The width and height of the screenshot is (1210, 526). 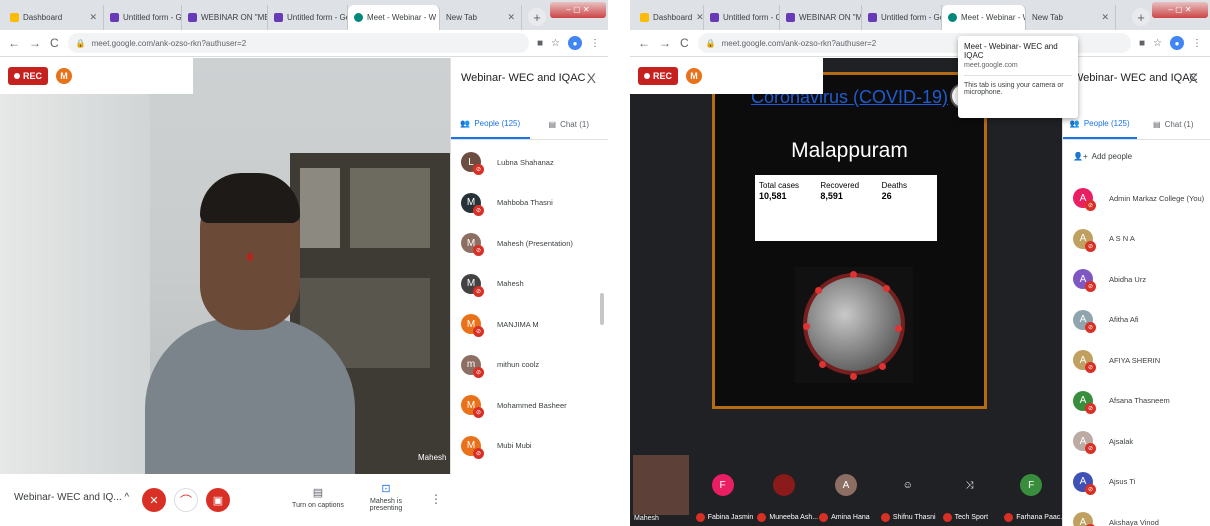 What do you see at coordinates (386, 497) in the screenshot?
I see `present-button: ⊡ Mahesh is presenting` at bounding box center [386, 497].